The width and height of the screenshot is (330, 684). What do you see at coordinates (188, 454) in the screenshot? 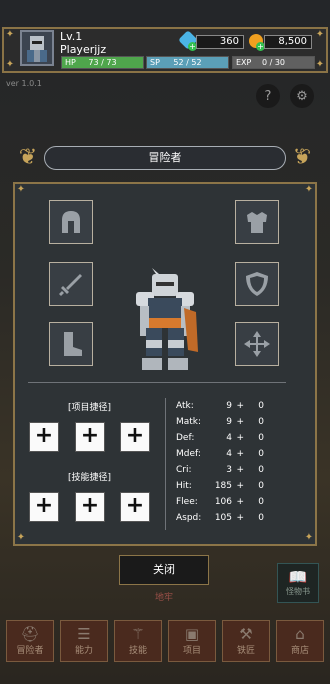
I see `stat-name: Mdef:` at bounding box center [188, 454].